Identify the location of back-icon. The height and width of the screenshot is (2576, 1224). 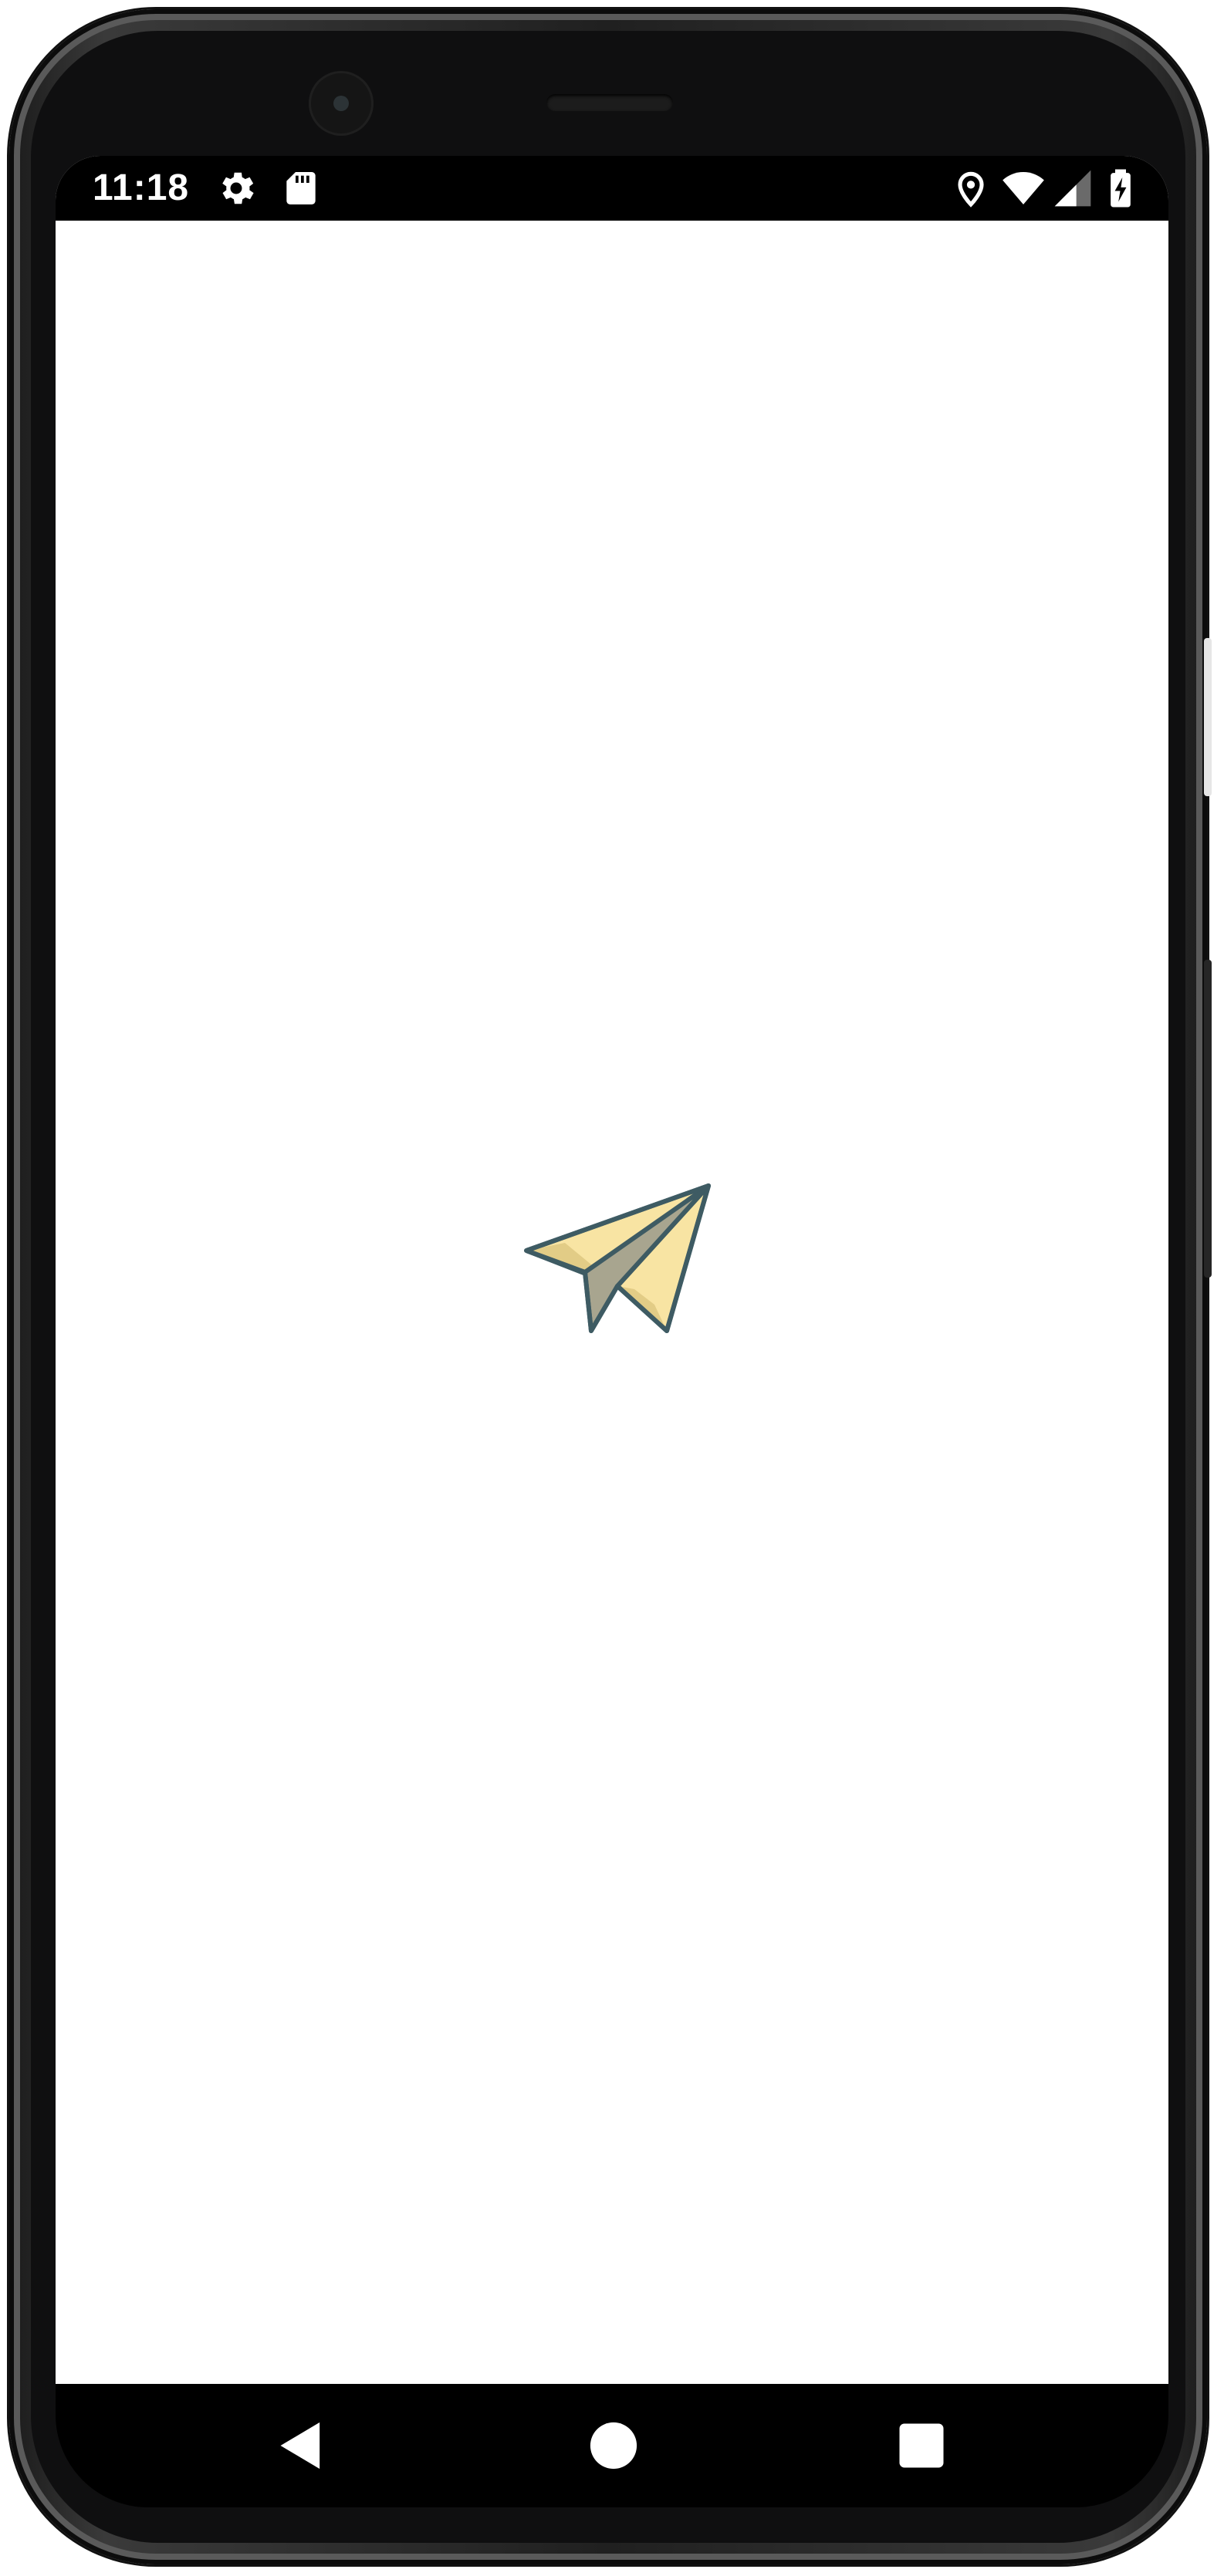
(302, 2445).